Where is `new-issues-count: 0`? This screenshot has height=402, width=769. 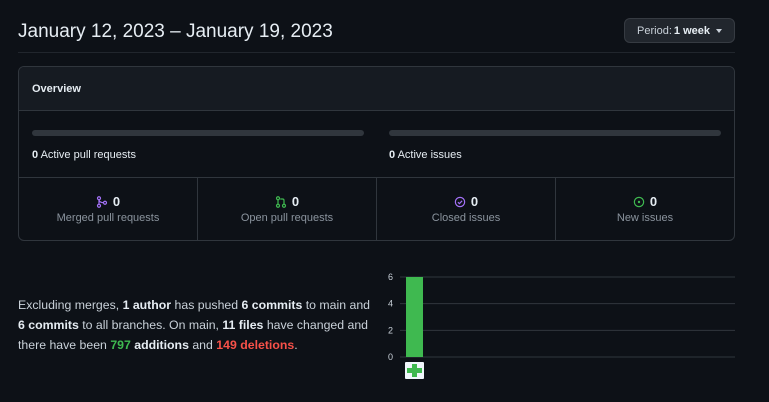
new-issues-count: 0 is located at coordinates (653, 201).